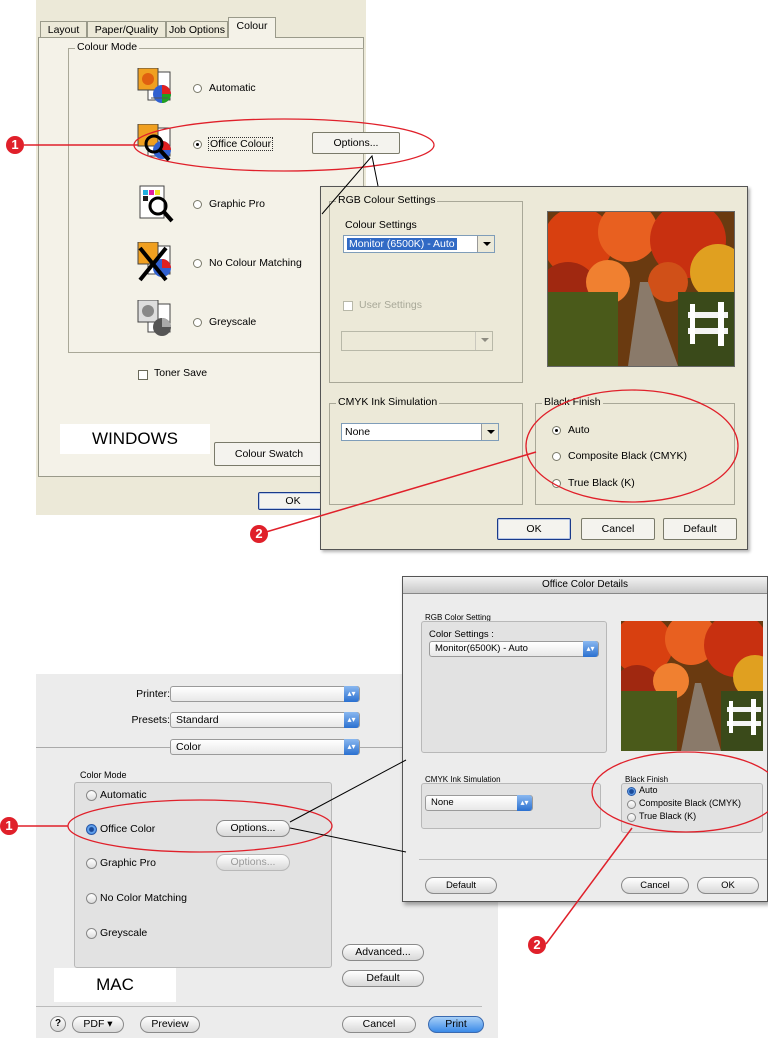  I want to click on mac-preview-button: Preview, so click(170, 1024).